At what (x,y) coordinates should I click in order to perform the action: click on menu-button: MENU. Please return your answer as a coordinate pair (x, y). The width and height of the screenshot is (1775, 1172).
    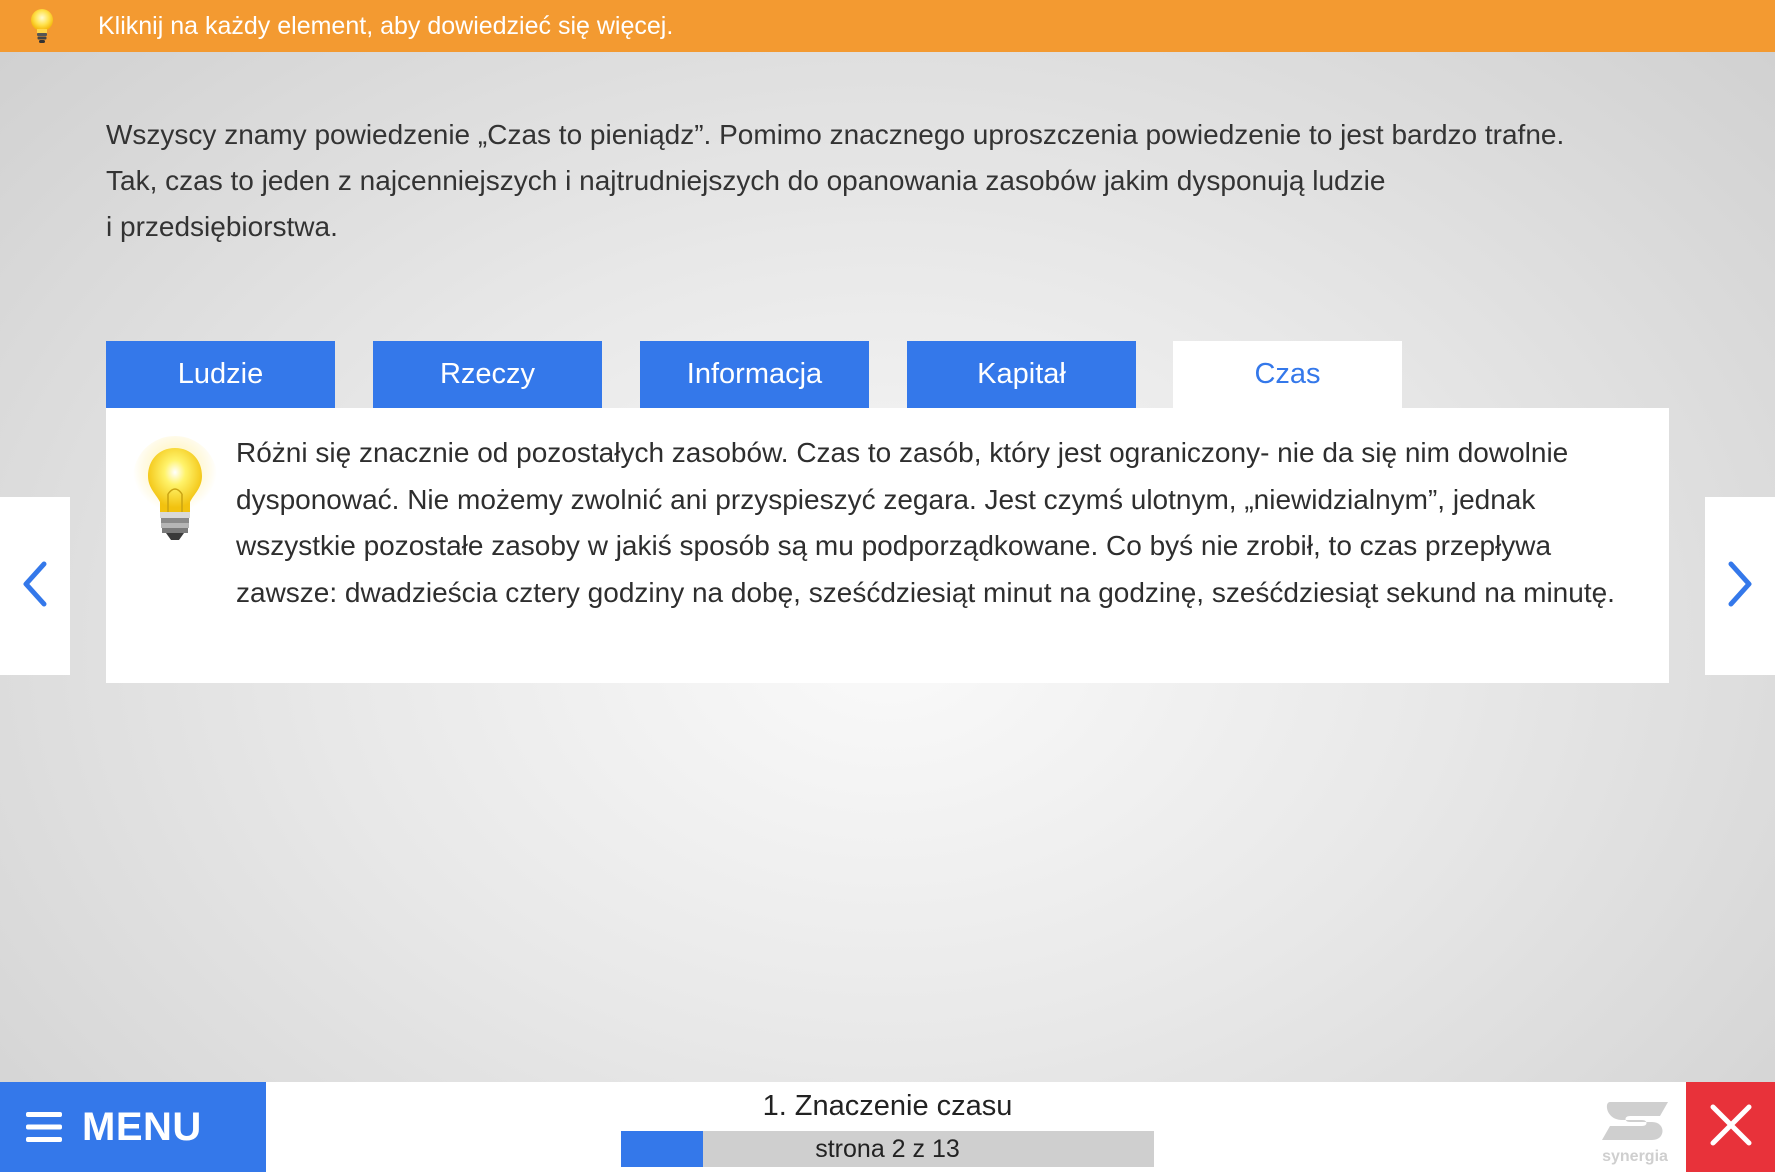
    Looking at the image, I should click on (133, 1127).